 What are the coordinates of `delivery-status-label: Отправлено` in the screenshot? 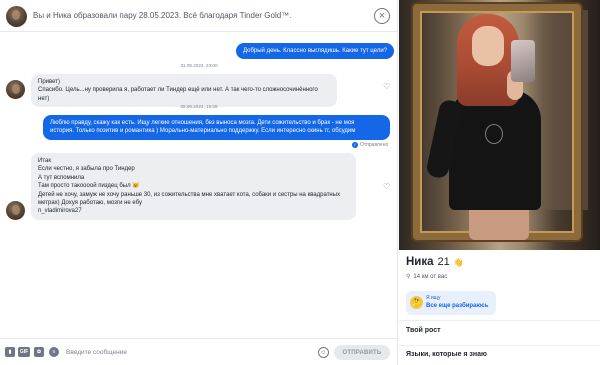 It's located at (374, 145).